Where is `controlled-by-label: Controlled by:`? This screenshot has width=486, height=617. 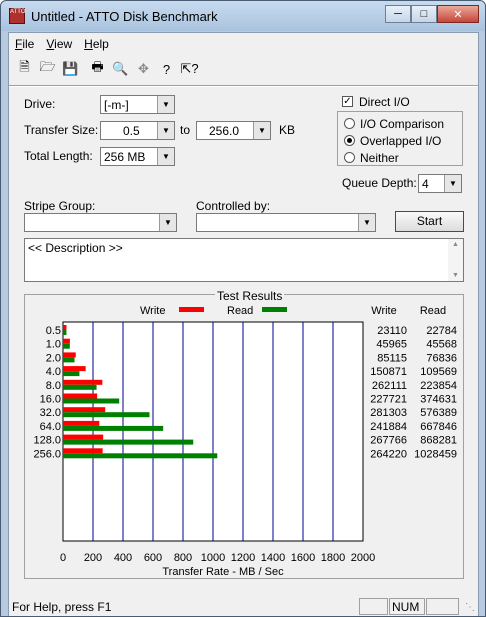
controlled-by-label: Controlled by: is located at coordinates (233, 206).